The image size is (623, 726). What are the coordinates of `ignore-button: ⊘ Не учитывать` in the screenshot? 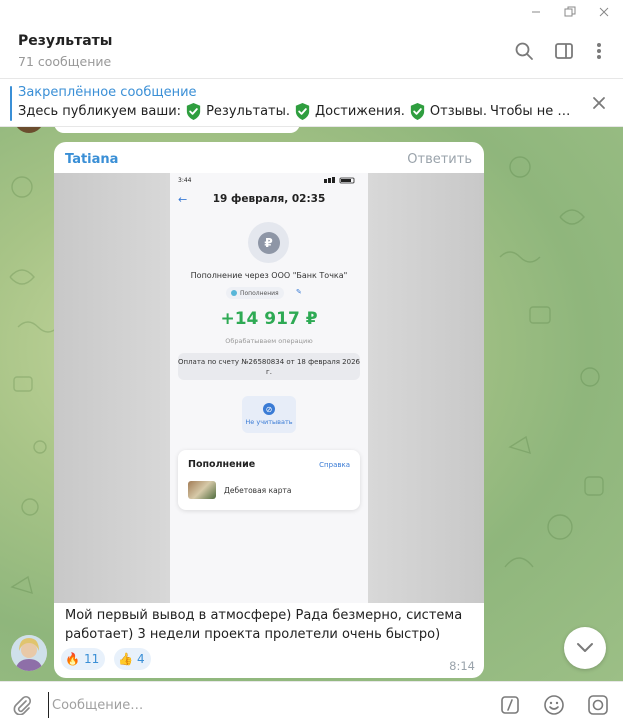 It's located at (269, 414).